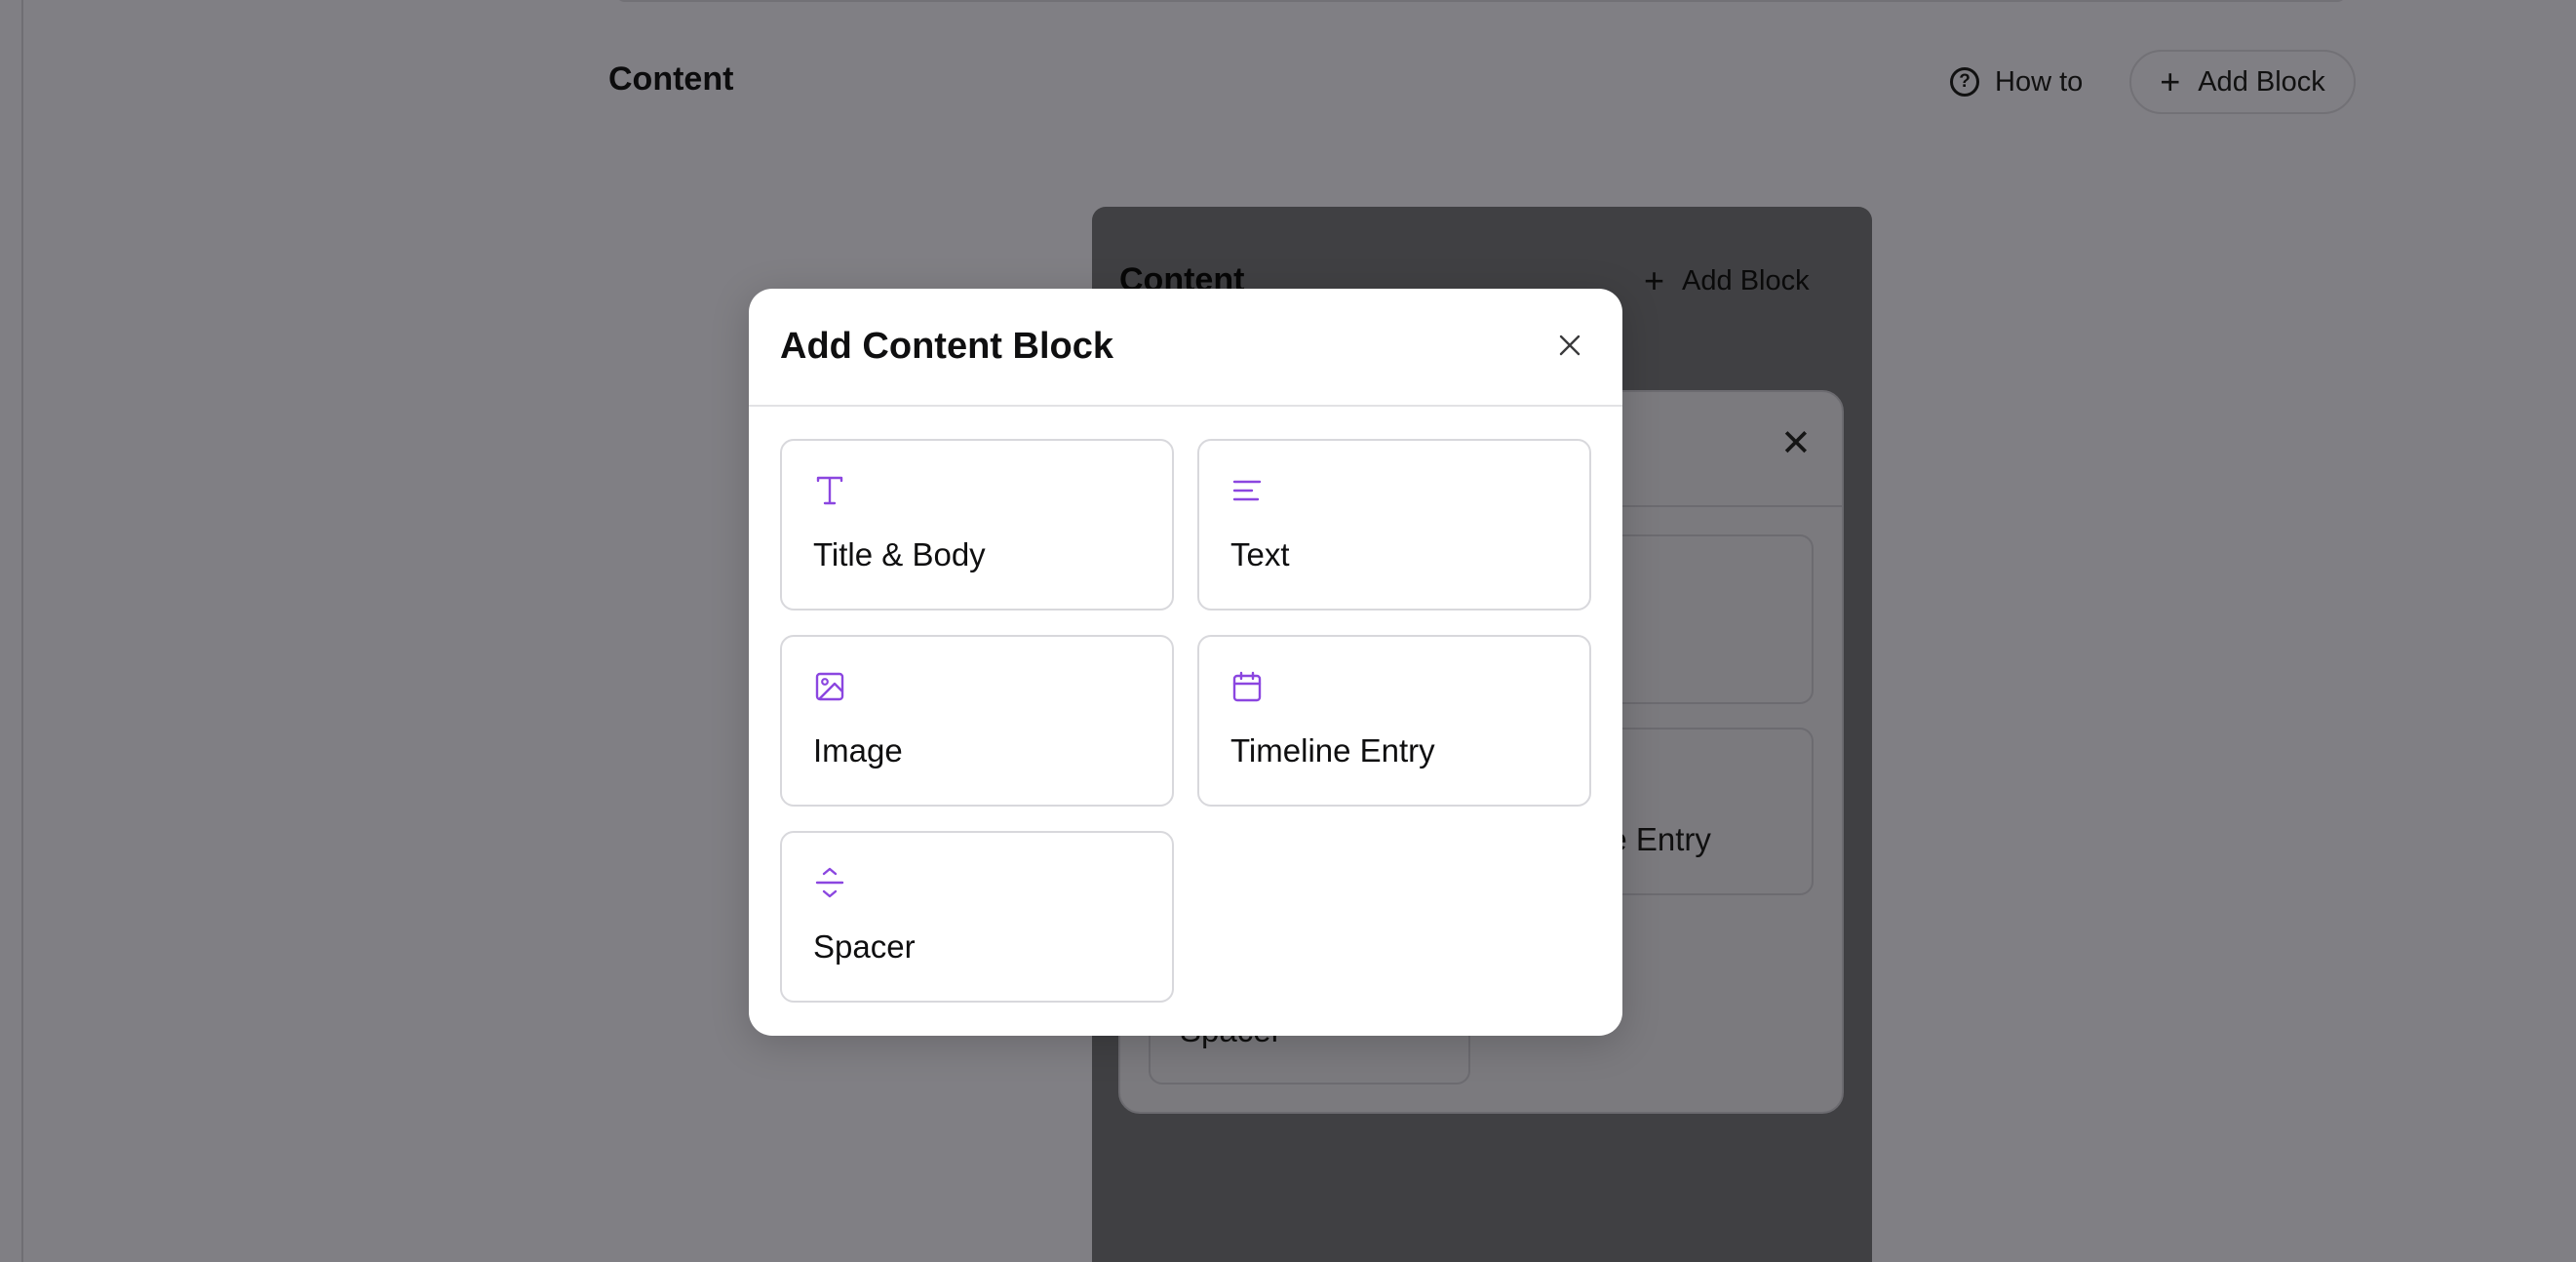 The height and width of the screenshot is (1262, 2576). I want to click on spacer-icon, so click(829, 882).